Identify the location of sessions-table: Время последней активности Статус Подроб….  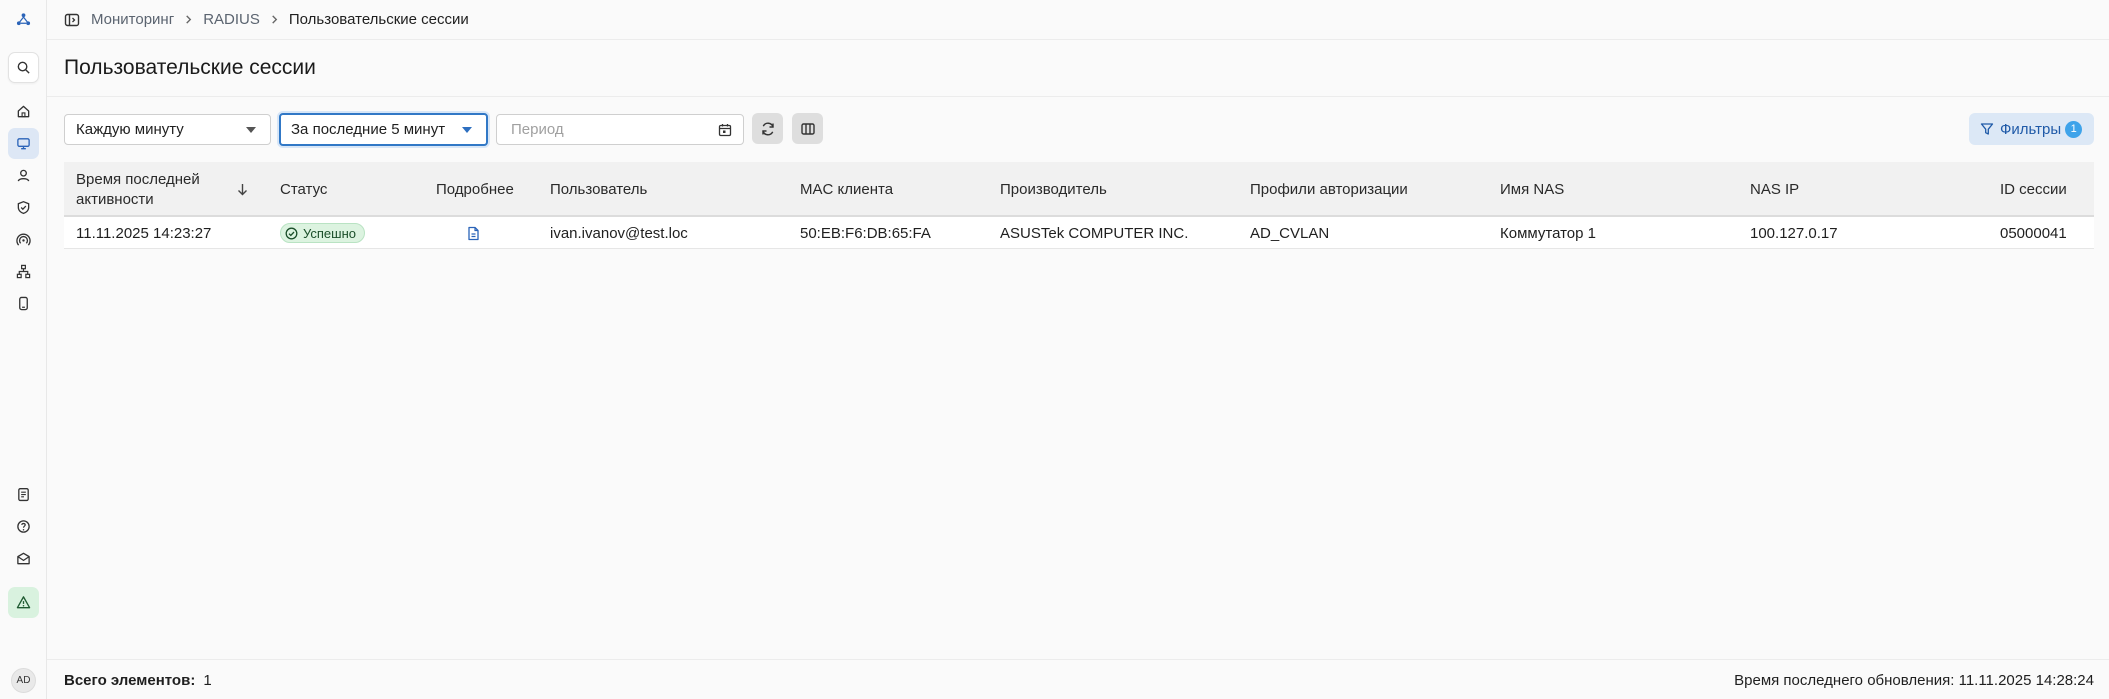
(1079, 205).